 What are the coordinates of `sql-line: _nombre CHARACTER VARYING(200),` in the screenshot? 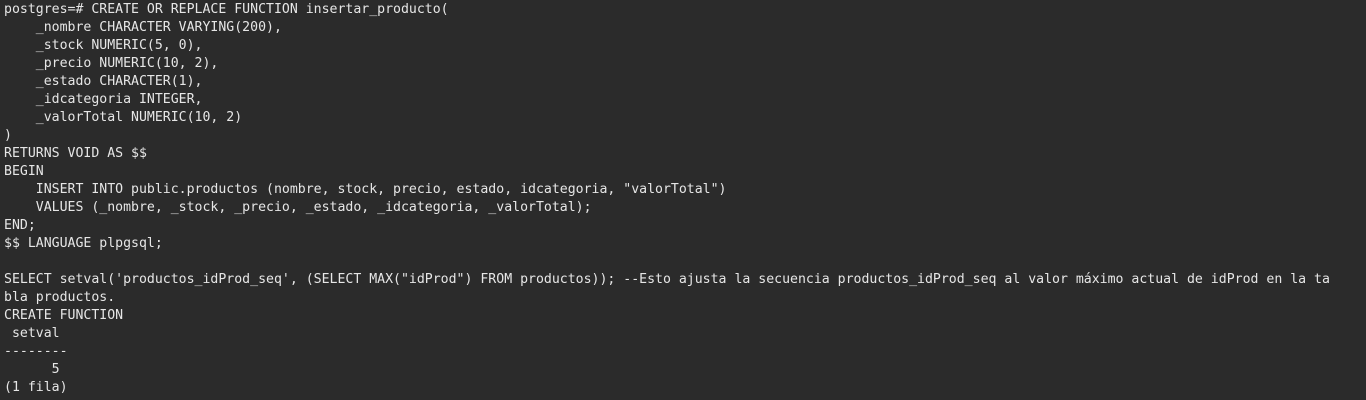 It's located at (143, 27).